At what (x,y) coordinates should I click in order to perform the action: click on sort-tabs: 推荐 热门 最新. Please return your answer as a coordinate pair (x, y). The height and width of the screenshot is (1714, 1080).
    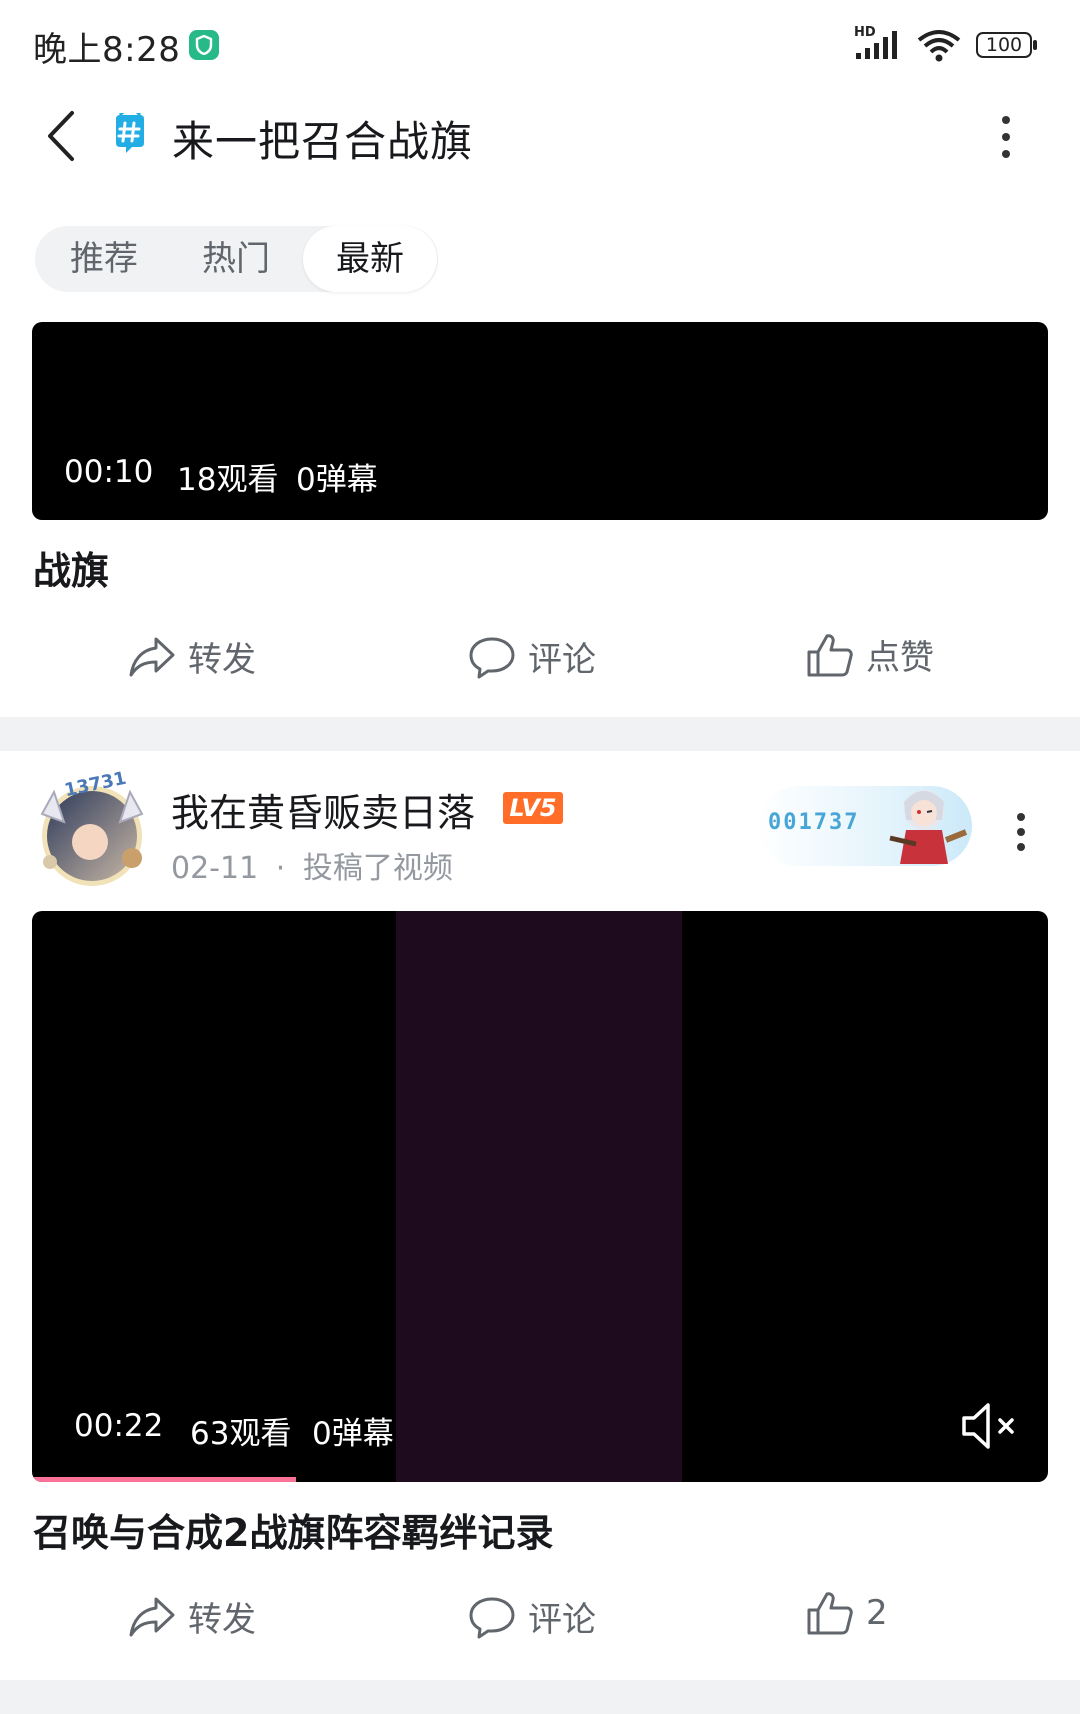
    Looking at the image, I should click on (236, 259).